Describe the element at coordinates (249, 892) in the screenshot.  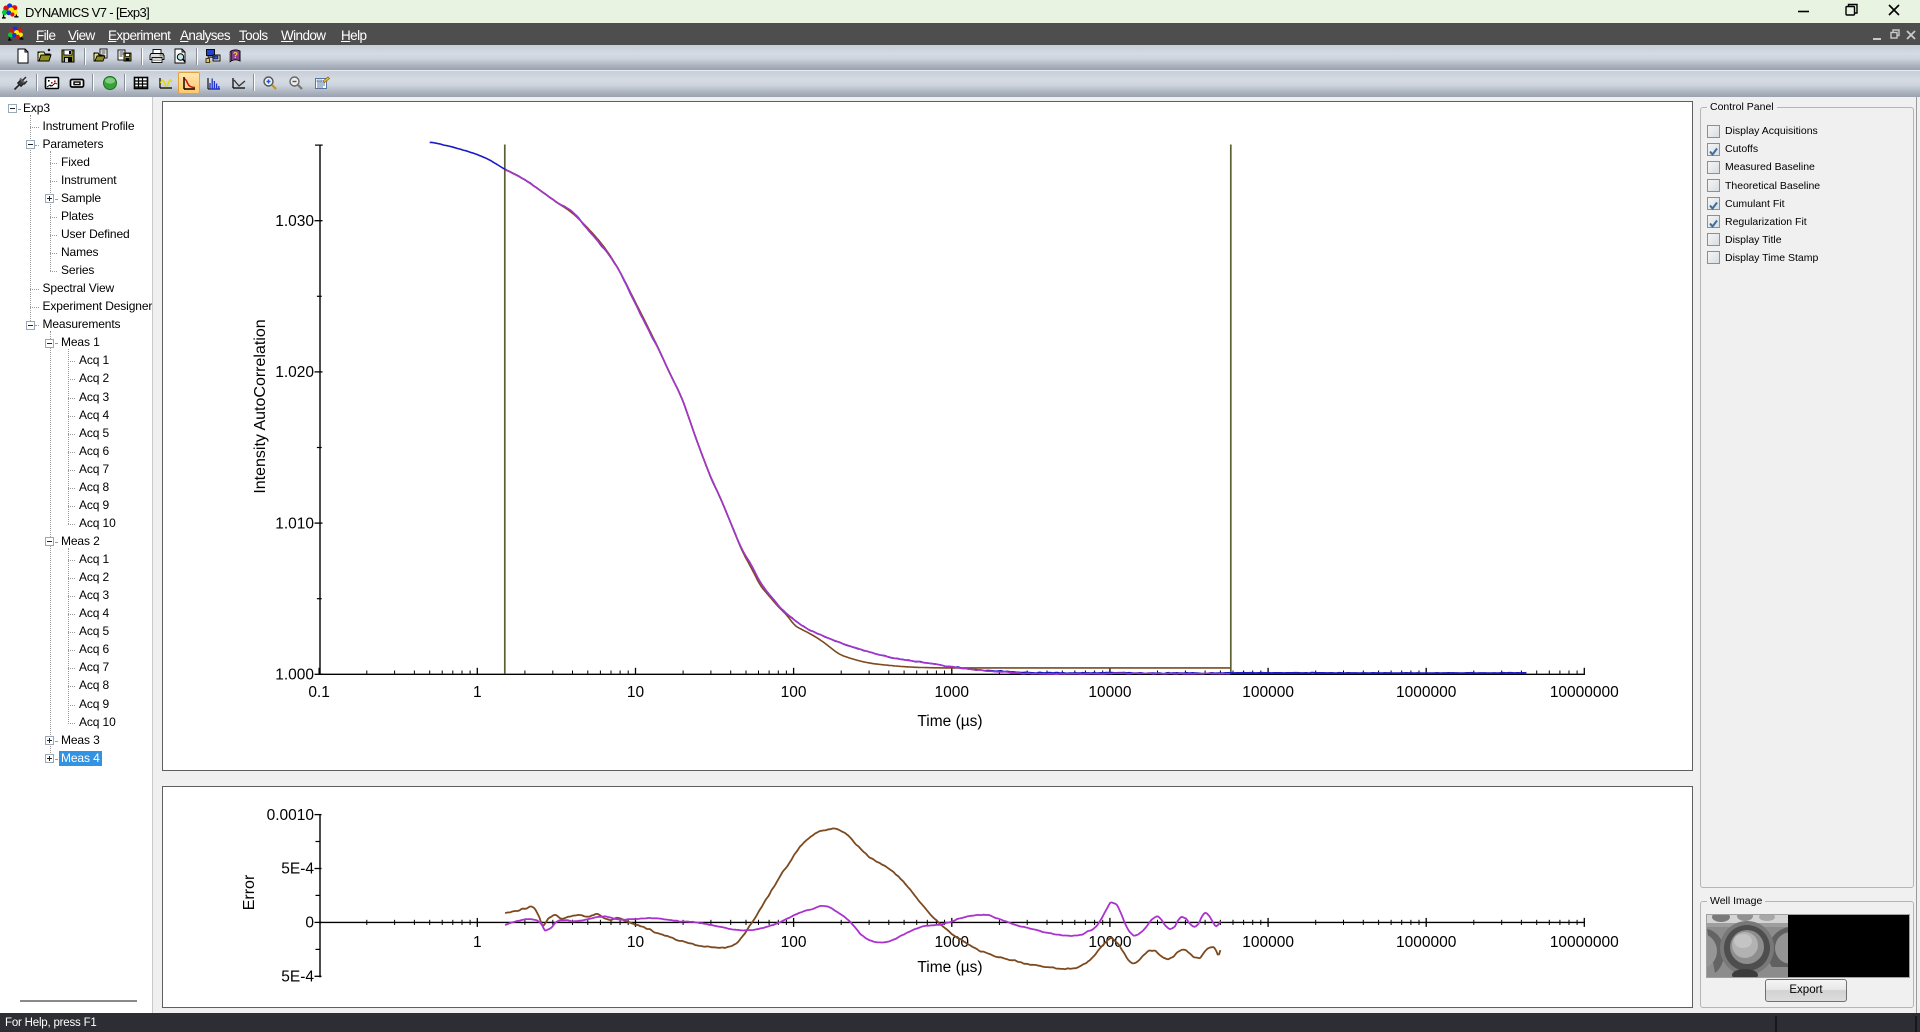
I see `svg-text: Error` at that location.